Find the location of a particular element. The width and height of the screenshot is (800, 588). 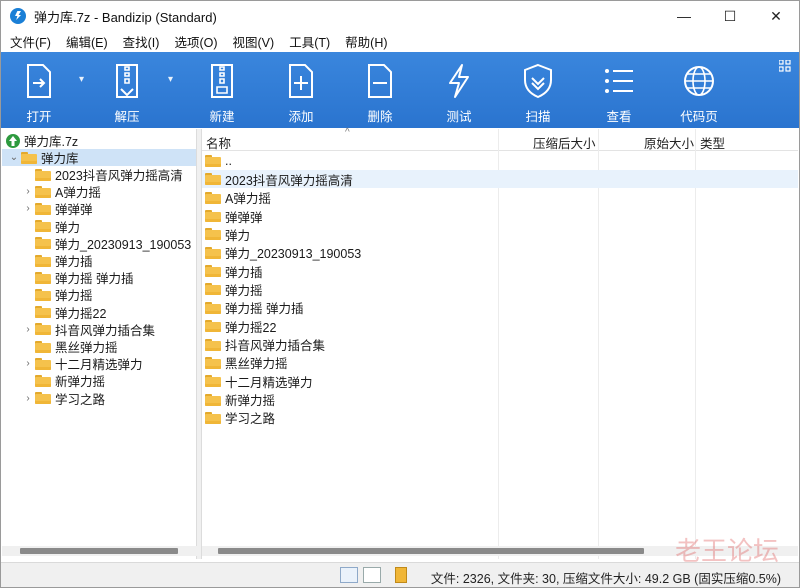

menu-file: 文件(F) is located at coordinates (29, 41).